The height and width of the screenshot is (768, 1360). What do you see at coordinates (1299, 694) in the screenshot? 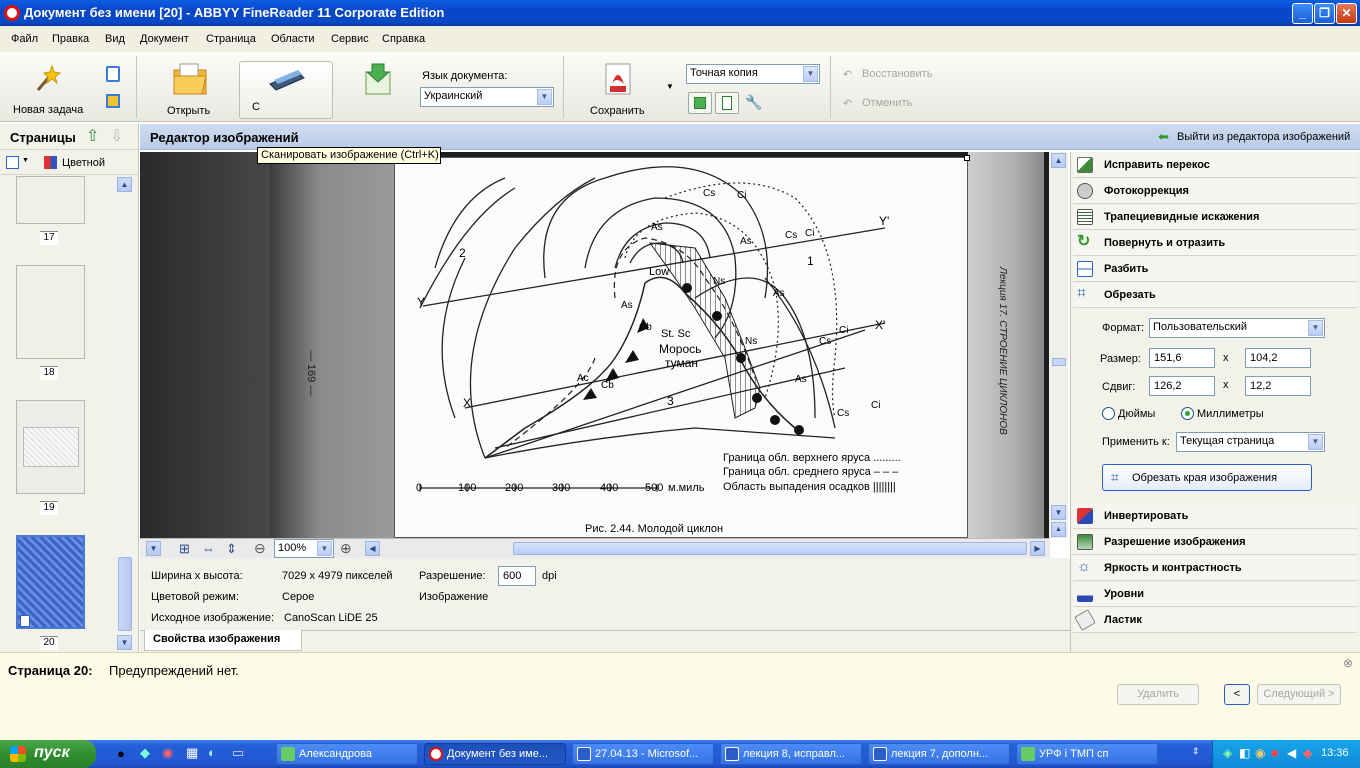
I see `next-button: Следующий >` at bounding box center [1299, 694].